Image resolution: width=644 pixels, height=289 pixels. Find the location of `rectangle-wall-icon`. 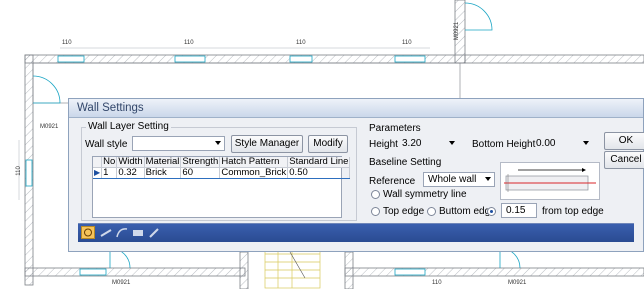

rectangle-wall-icon is located at coordinates (138, 232).